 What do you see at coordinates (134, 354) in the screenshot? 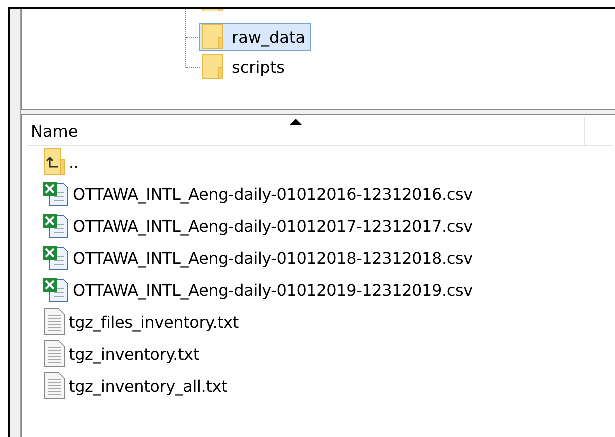
I see `file-name: tgz_inventory.txt` at bounding box center [134, 354].